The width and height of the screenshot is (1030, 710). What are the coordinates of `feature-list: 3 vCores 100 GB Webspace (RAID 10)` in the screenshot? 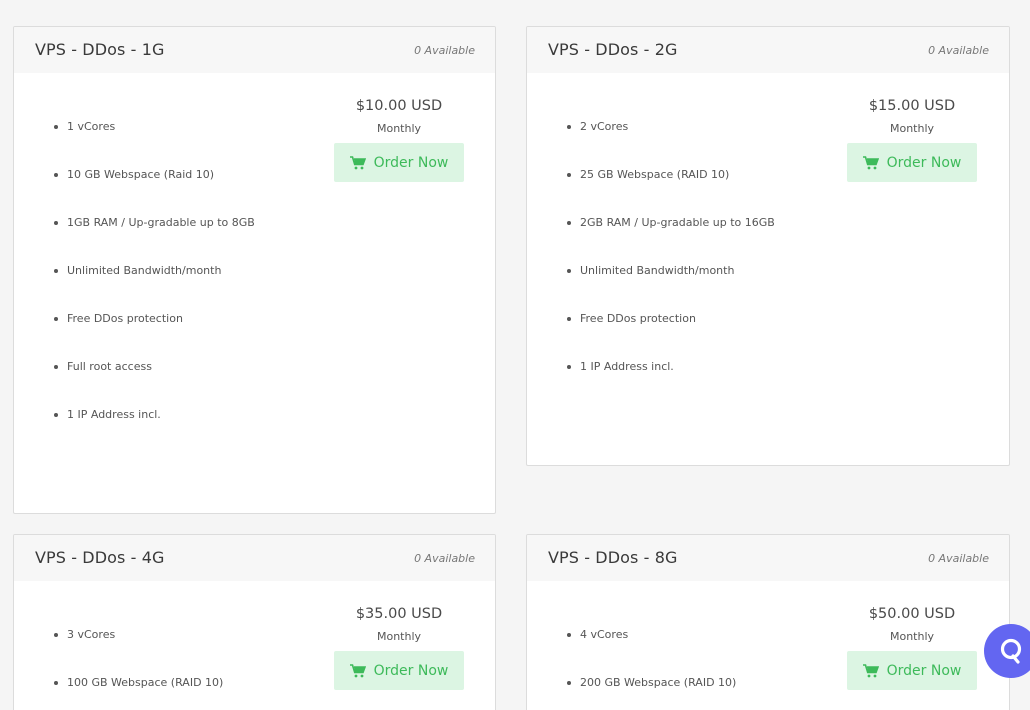 It's located at (138, 668).